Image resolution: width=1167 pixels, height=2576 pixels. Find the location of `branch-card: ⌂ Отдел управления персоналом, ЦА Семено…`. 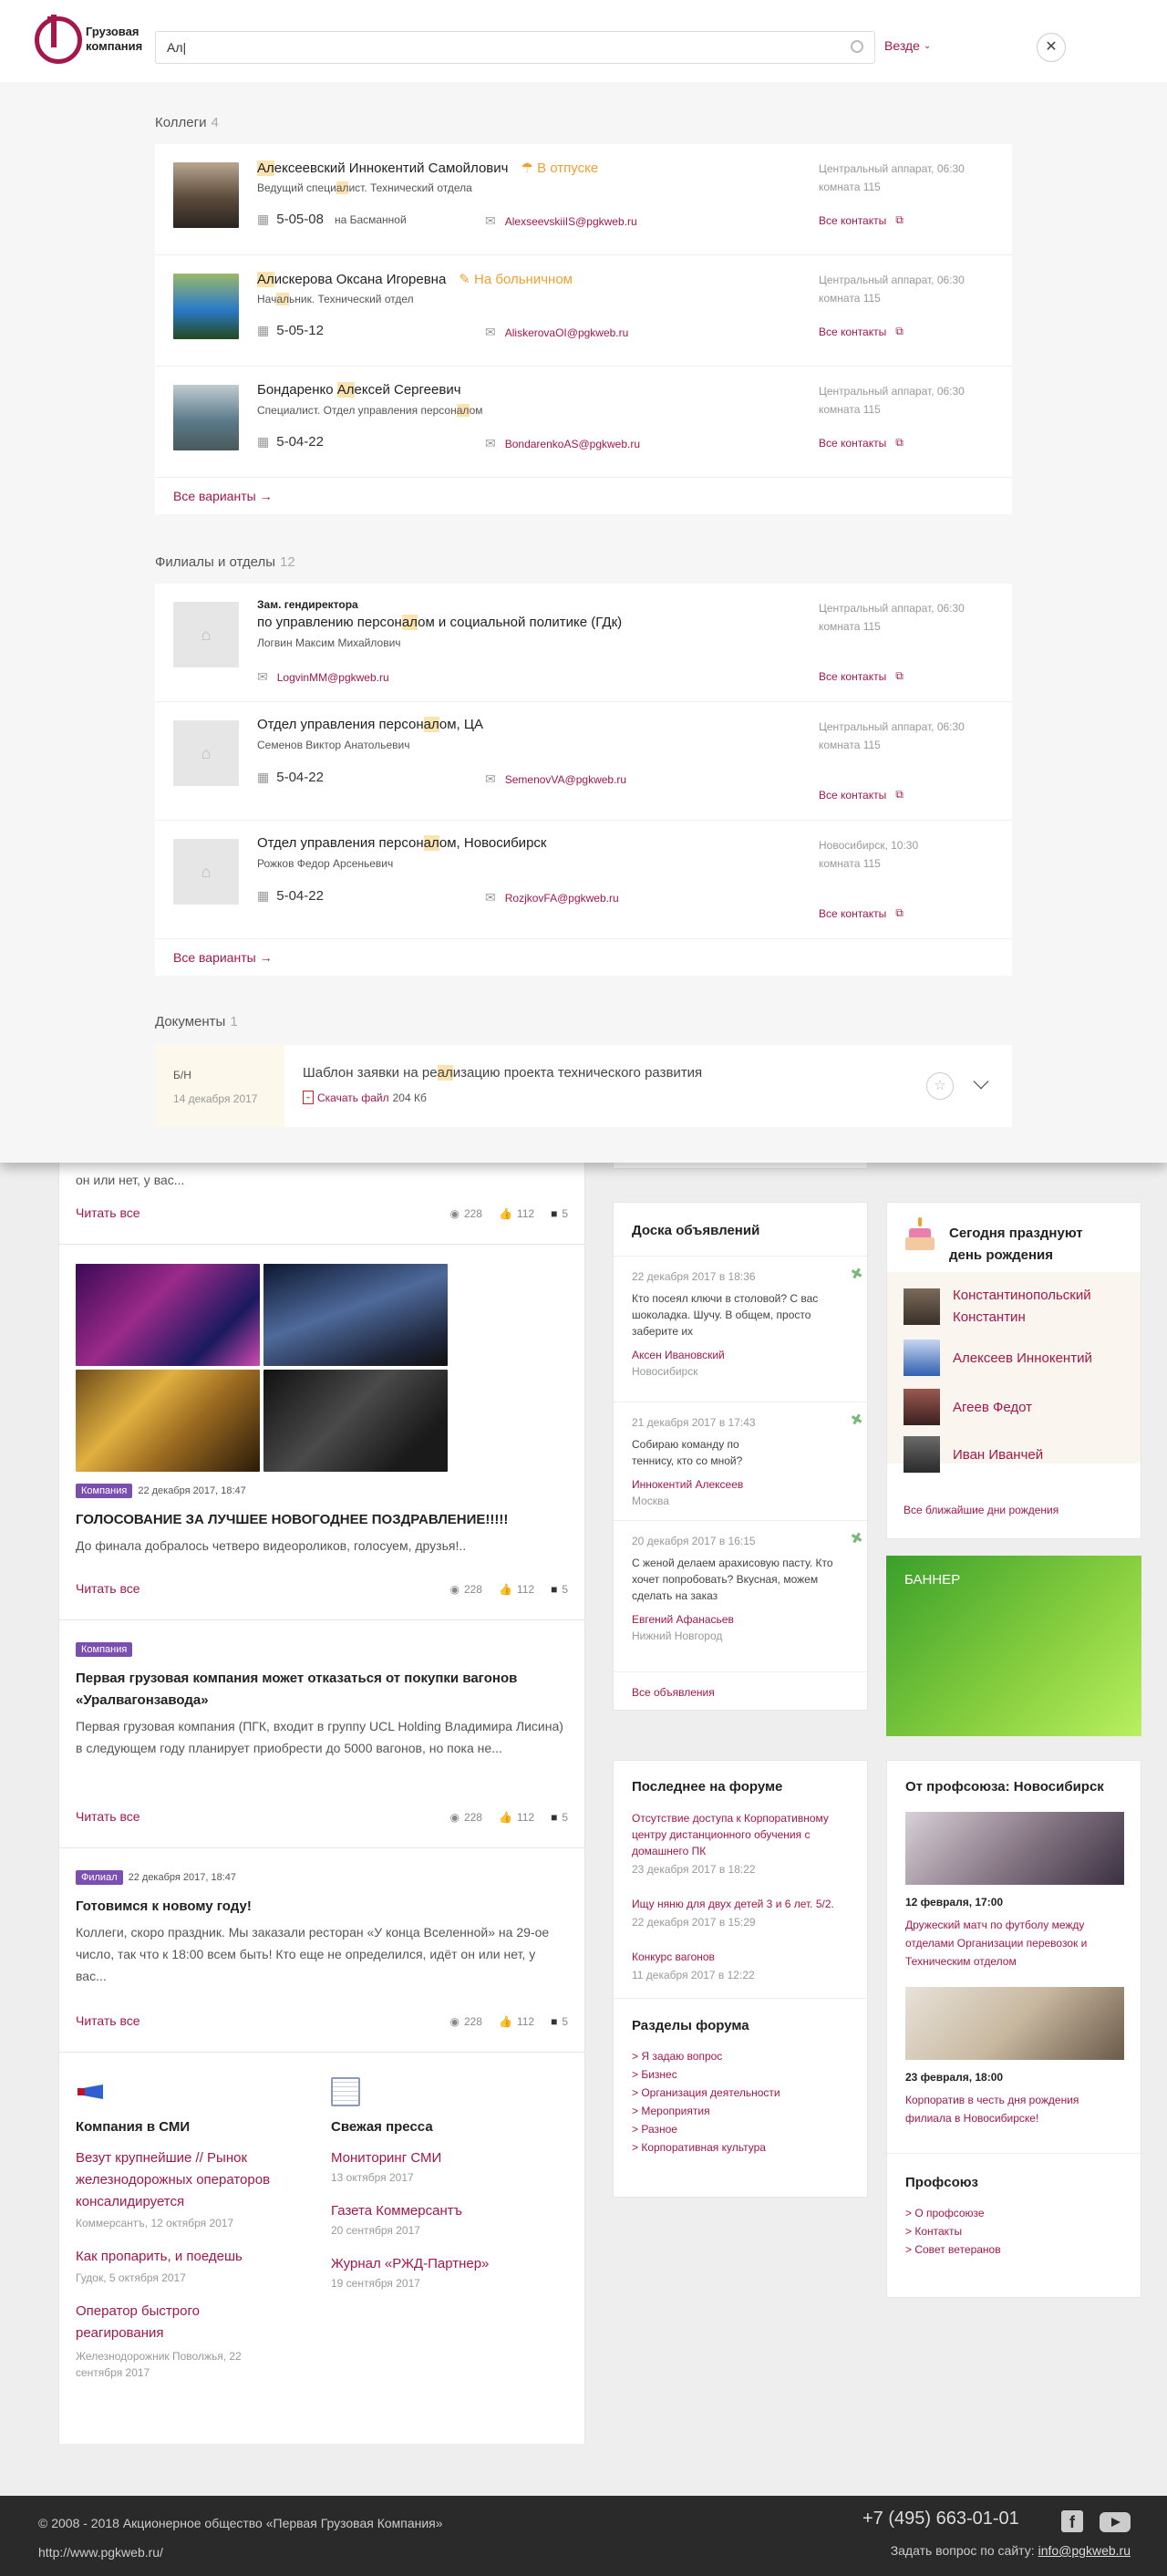

branch-card: ⌂ Отдел управления персоналом, ЦА Семено… is located at coordinates (583, 761).